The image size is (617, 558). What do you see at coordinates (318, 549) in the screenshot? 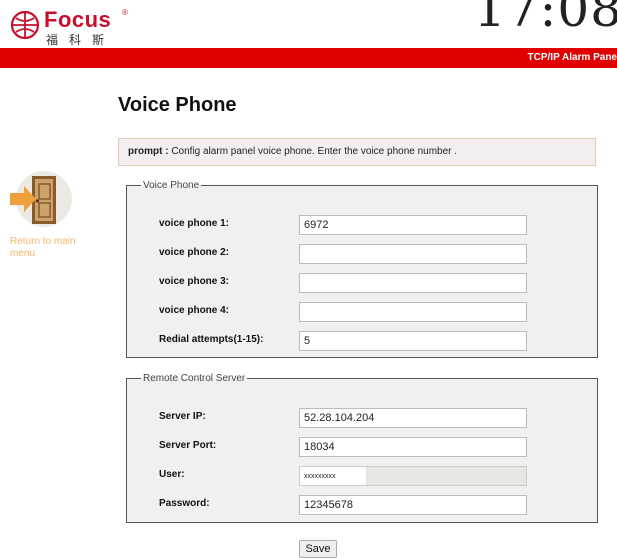
I see `save-button: Save` at bounding box center [318, 549].